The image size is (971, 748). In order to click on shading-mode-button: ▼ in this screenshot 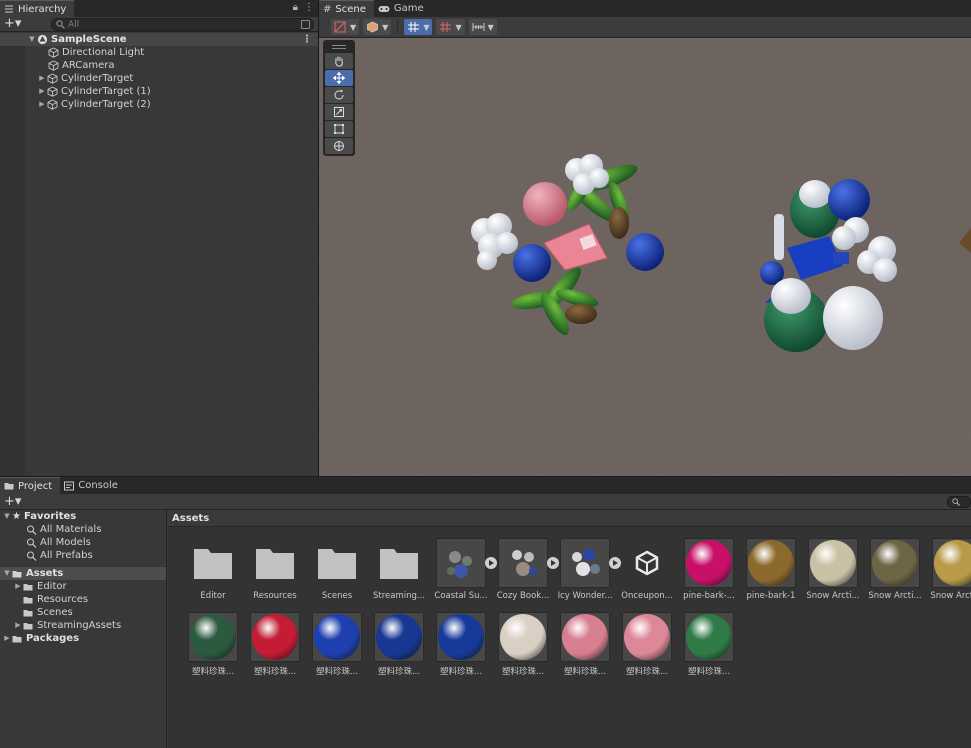, I will do `click(345, 27)`.